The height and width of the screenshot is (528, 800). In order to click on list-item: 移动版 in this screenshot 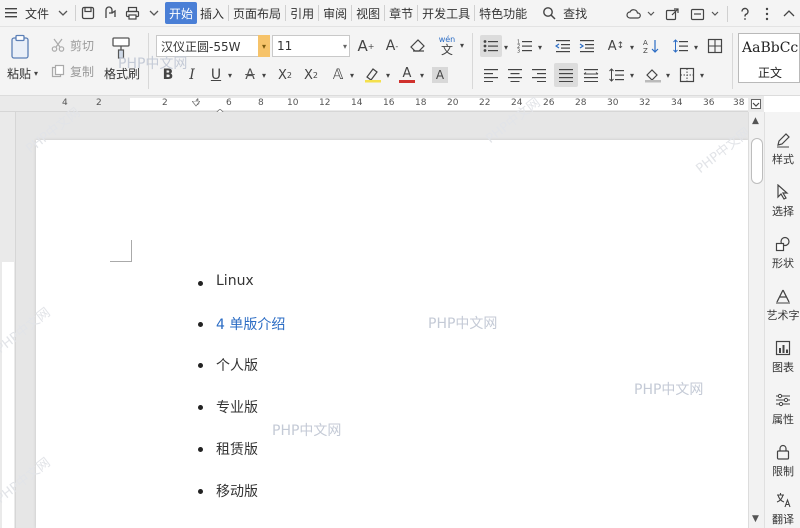, I will do `click(237, 491)`.